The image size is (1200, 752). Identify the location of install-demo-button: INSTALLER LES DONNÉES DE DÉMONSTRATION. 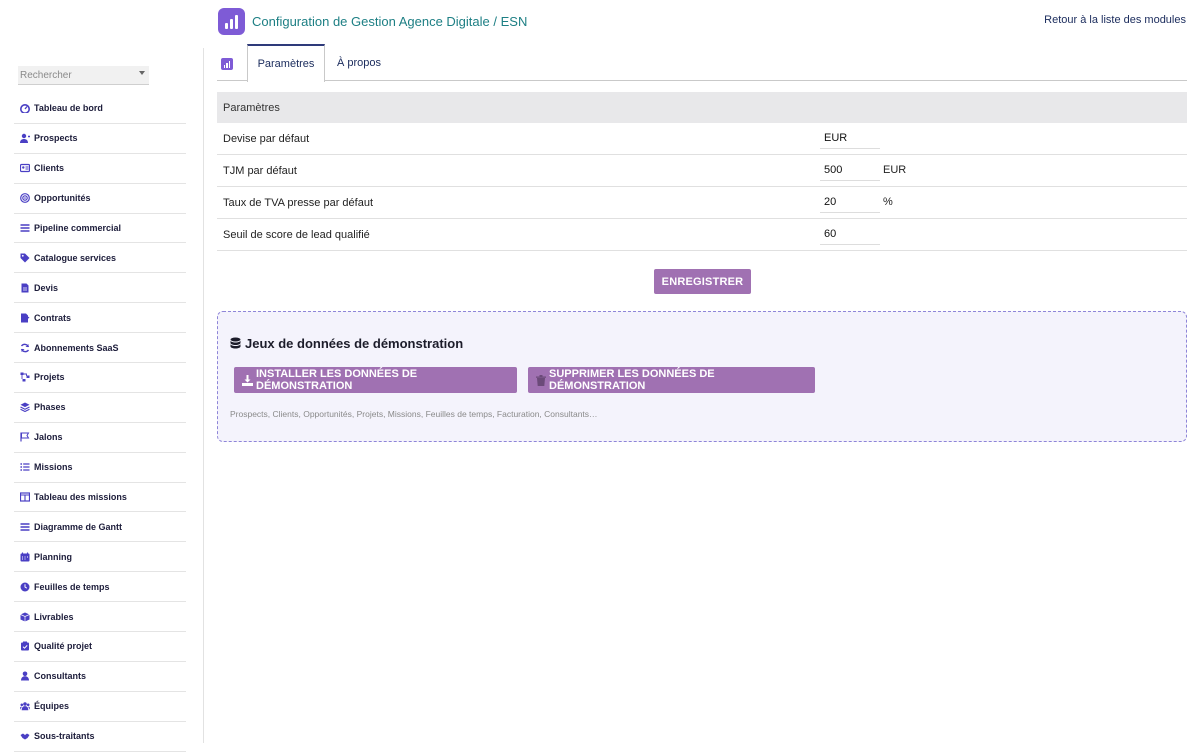
(375, 380).